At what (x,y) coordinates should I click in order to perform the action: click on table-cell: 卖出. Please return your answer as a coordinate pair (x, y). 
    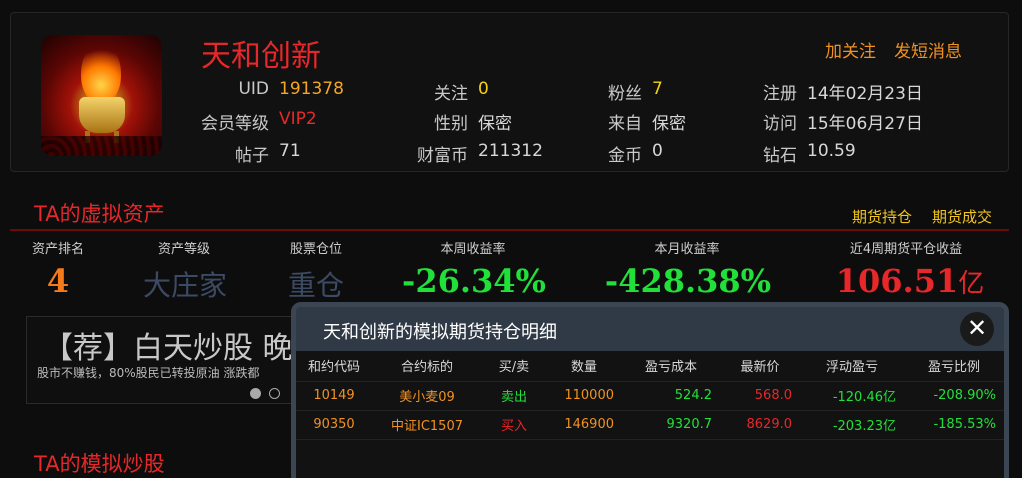
    Looking at the image, I should click on (514, 396).